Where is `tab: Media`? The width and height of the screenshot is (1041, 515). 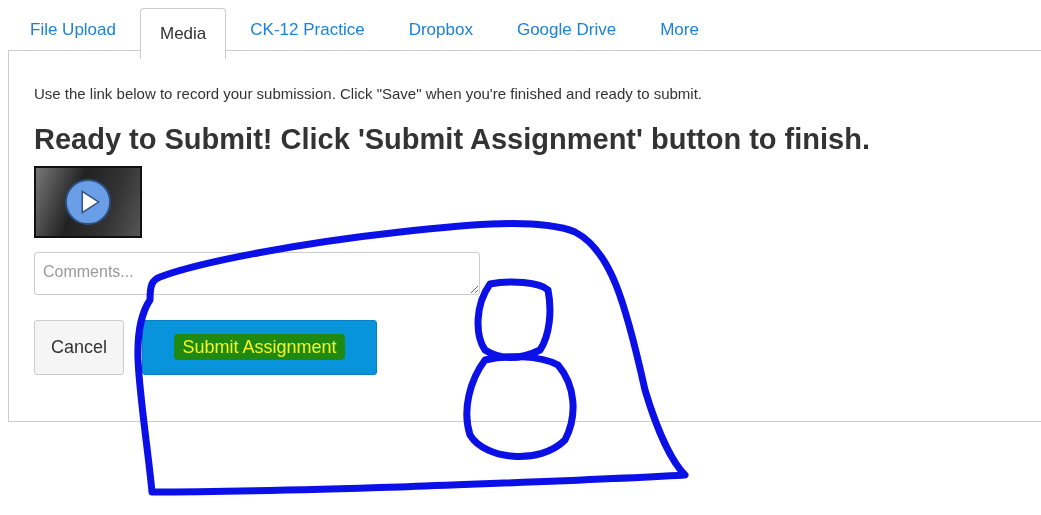 tab: Media is located at coordinates (183, 33).